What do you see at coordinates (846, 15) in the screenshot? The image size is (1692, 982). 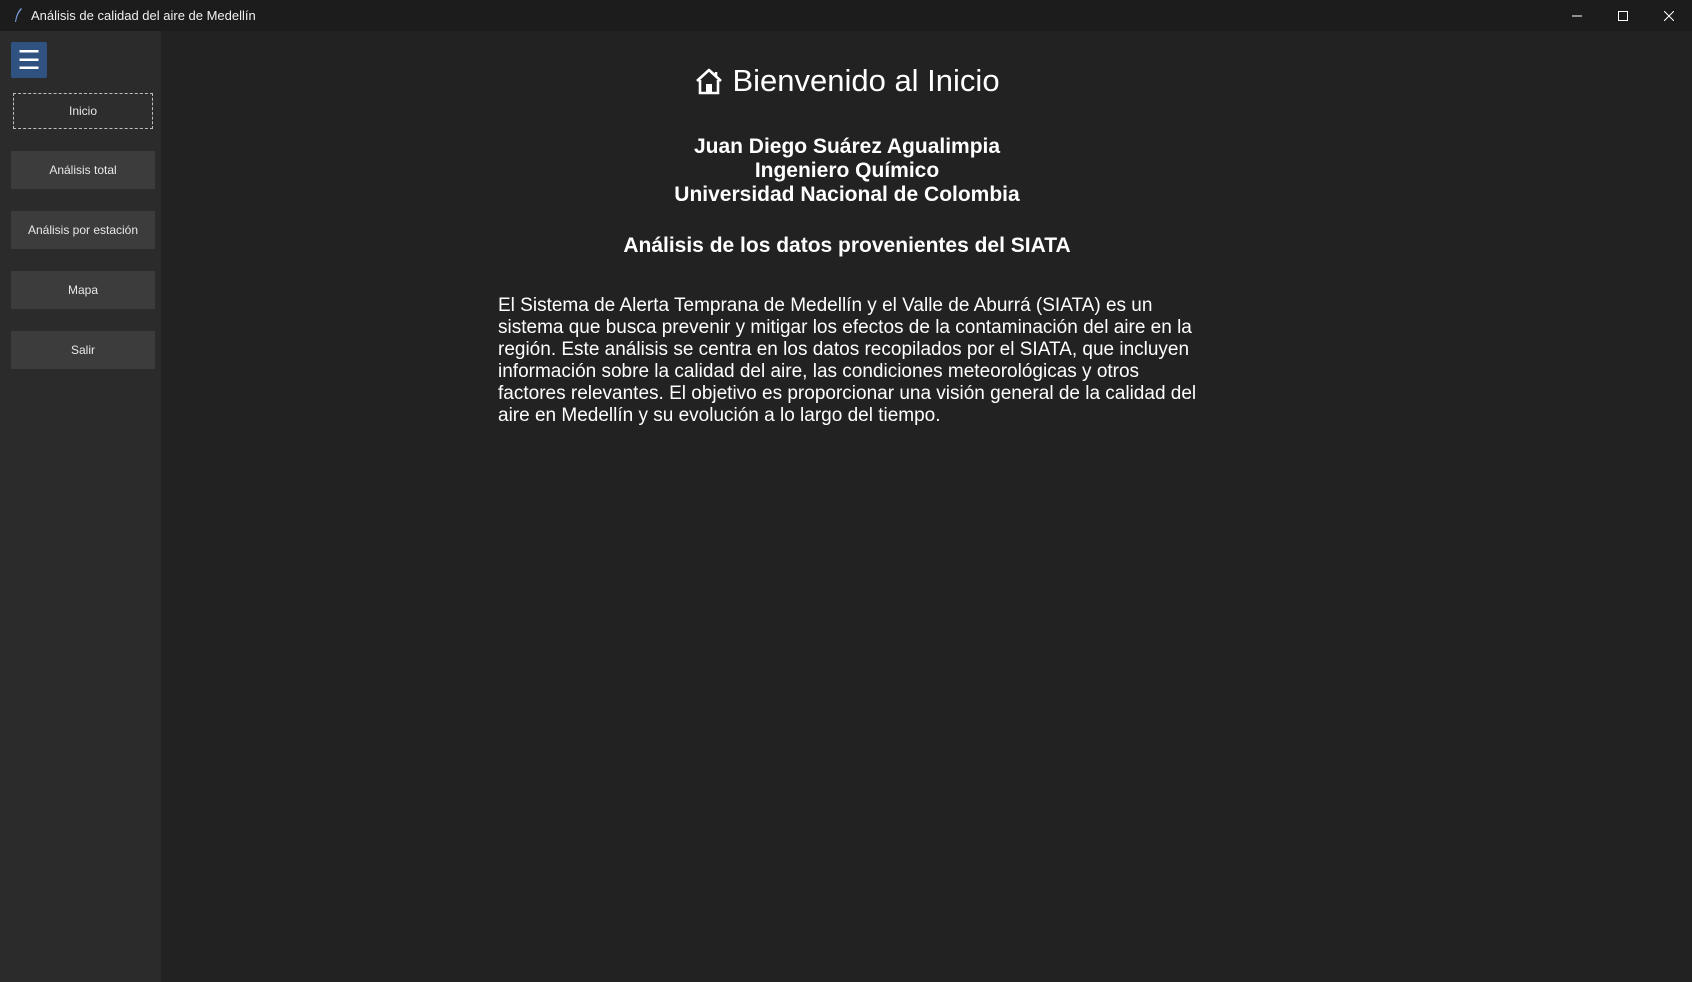 I see `title-bar: Análisis de calidad del aire de Medellín` at bounding box center [846, 15].